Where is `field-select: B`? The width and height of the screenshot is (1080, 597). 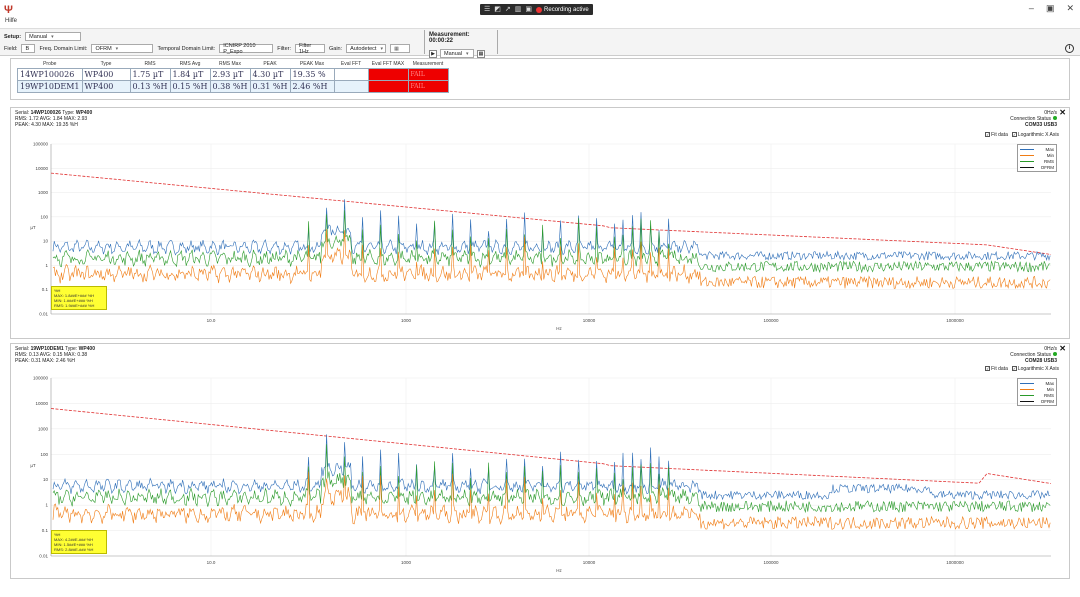 field-select: B is located at coordinates (28, 48).